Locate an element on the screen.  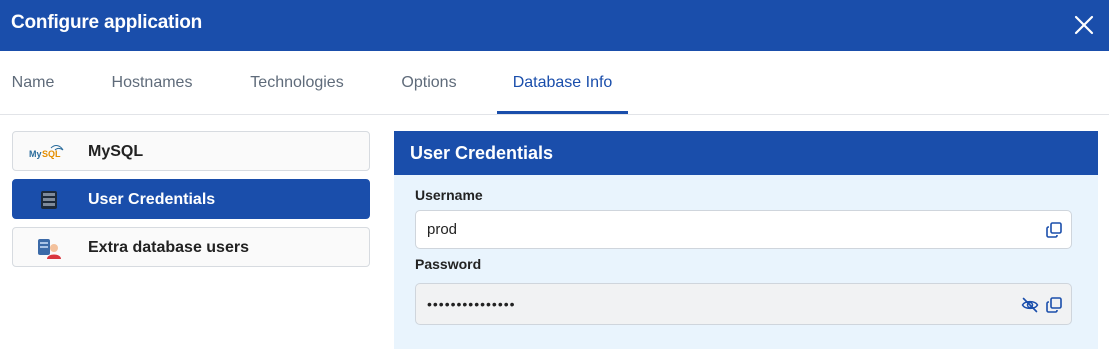
mysql-logo-icon: My SQL is located at coordinates (47, 152).